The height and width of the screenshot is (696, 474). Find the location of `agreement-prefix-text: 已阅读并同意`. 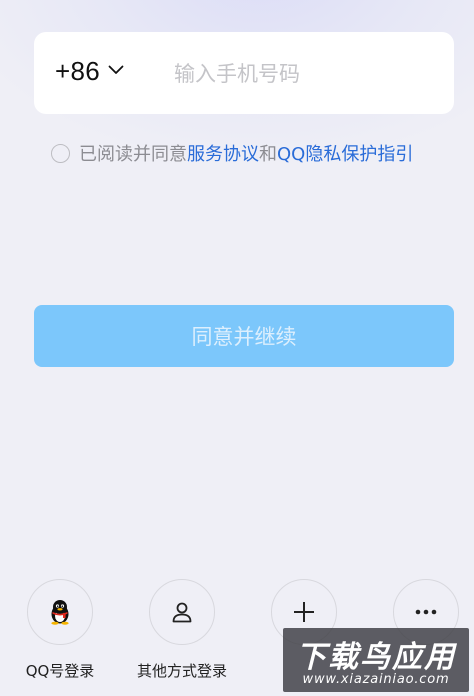

agreement-prefix-text: 已阅读并同意 is located at coordinates (133, 154).